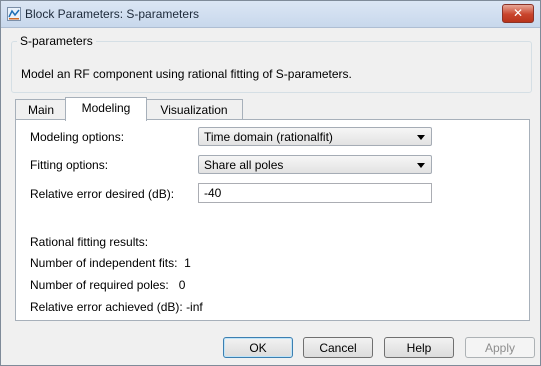 Image resolution: width=541 pixels, height=366 pixels. Describe the element at coordinates (89, 242) in the screenshot. I see `results-heading: Rational fitting results:` at that location.